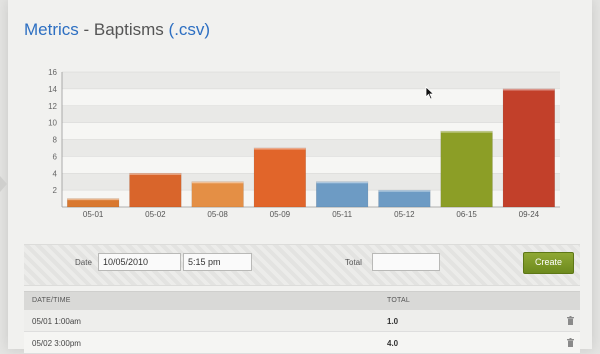  I want to click on row-total: 4.0, so click(393, 343).